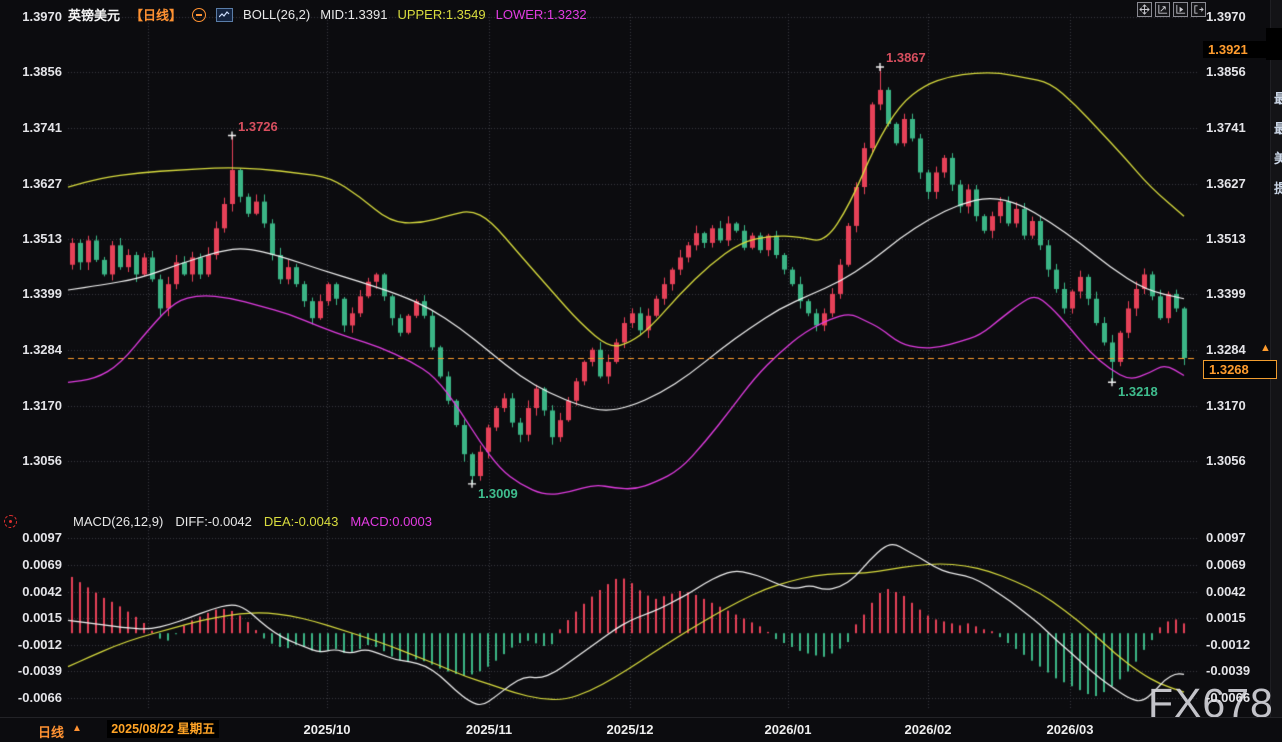  Describe the element at coordinates (77, 728) in the screenshot. I see `period-up-arrow-icon: ▲` at that location.